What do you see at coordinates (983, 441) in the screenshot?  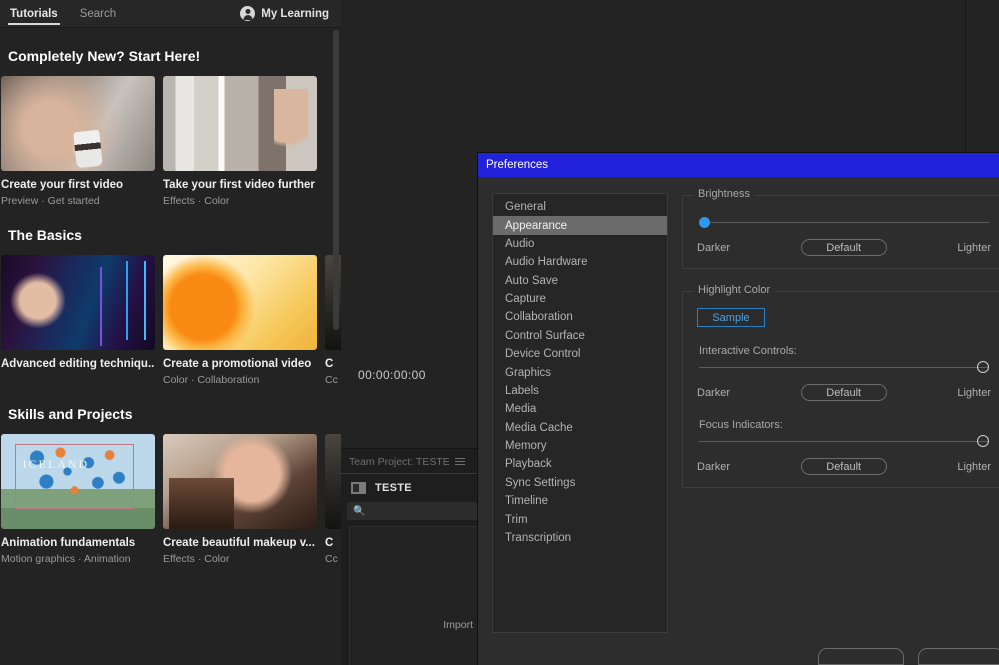 I see `focus-indicators-slider-knob` at bounding box center [983, 441].